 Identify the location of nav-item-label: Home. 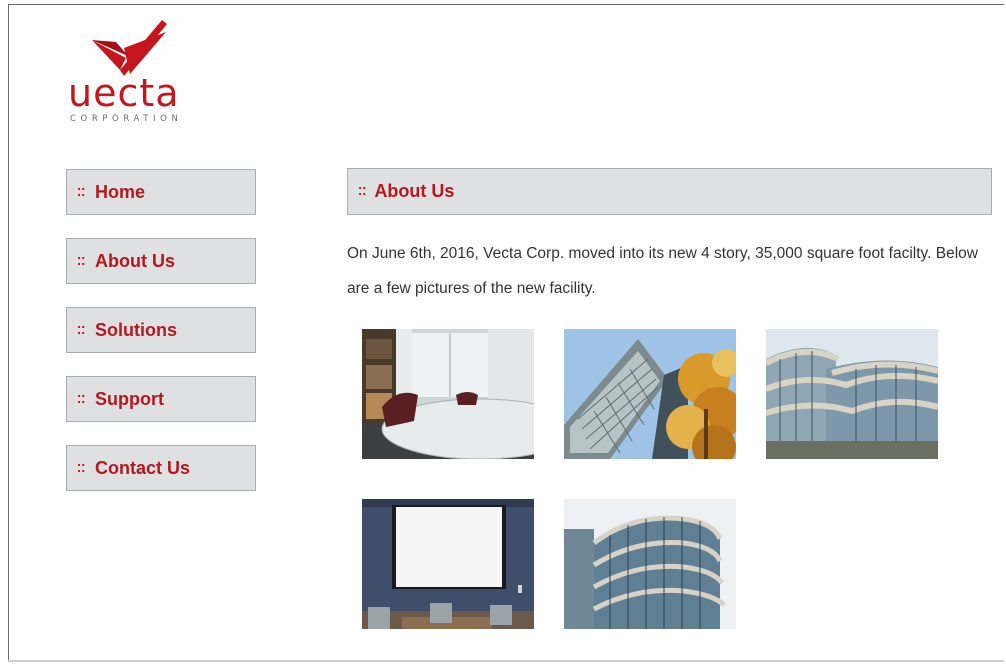
(120, 191).